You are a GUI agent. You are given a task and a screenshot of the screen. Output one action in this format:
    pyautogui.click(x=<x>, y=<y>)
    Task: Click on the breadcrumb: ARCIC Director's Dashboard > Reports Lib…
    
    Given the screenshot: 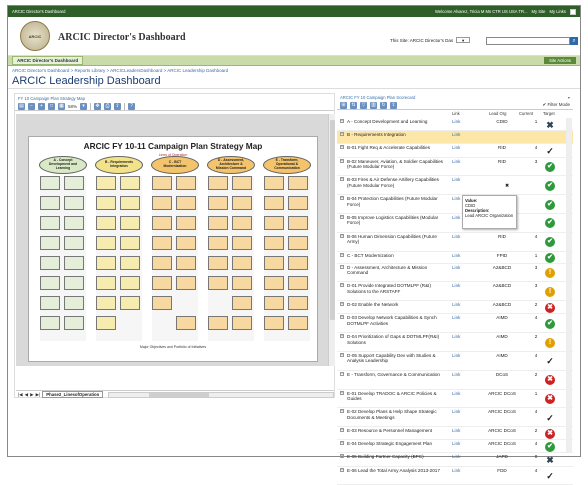 What is the action you would take?
    pyautogui.click(x=294, y=70)
    